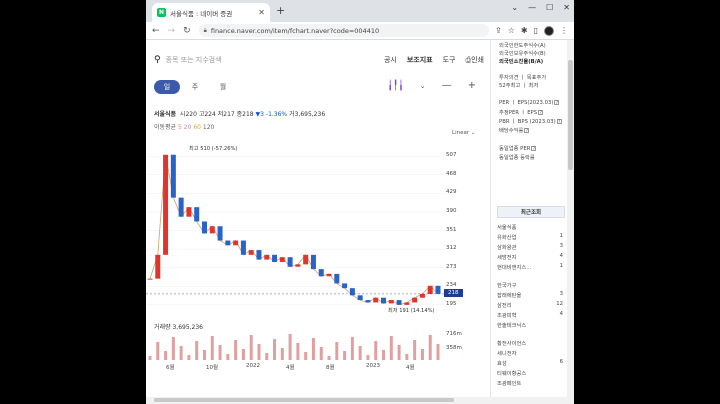 Image resolution: width=720 pixels, height=404 pixels. What do you see at coordinates (172, 31) in the screenshot?
I see `forward-icon: →` at bounding box center [172, 31].